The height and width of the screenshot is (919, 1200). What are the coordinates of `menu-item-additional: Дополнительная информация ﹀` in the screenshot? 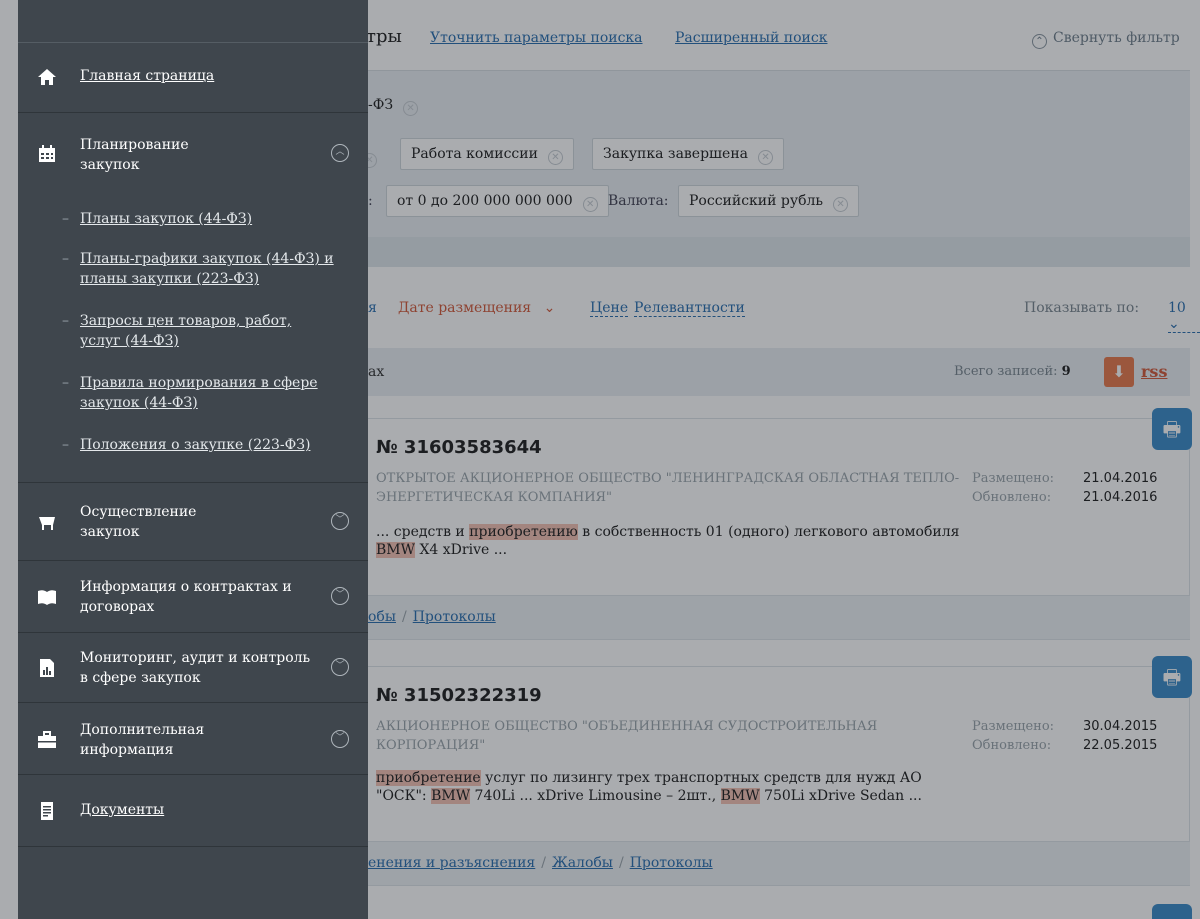 It's located at (193, 739).